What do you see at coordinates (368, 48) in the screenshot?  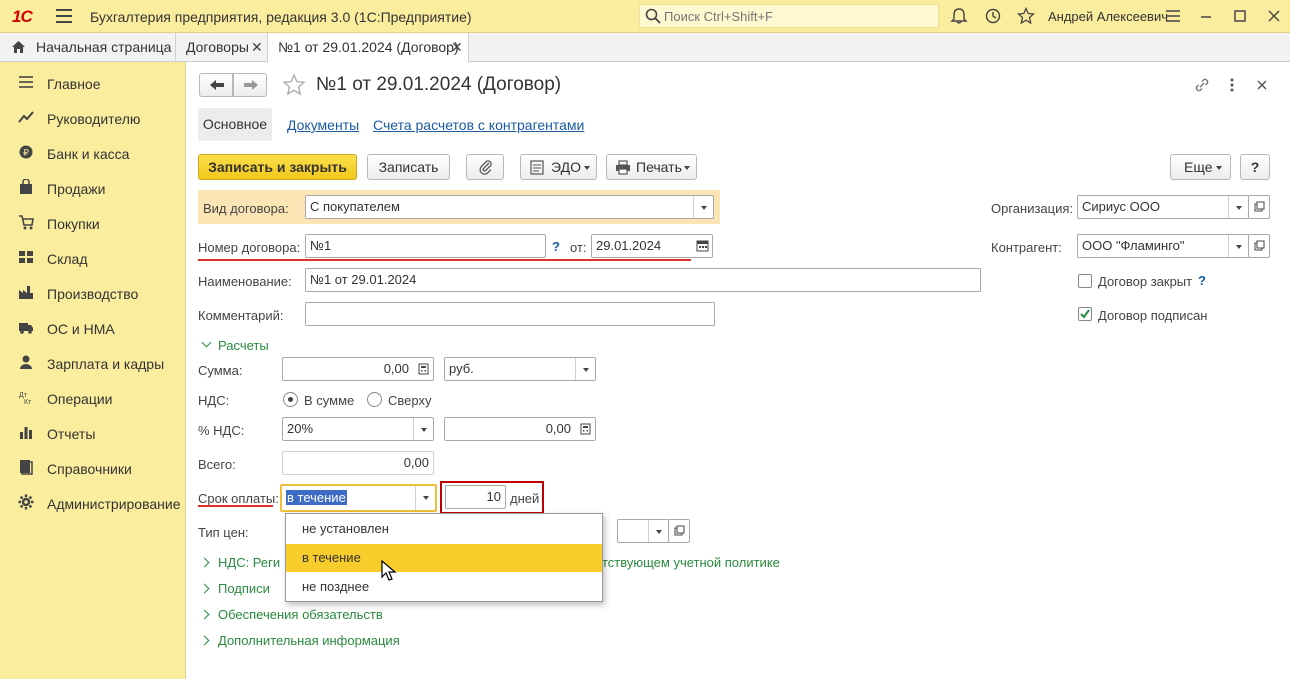 I see `tab-contract-1: №1 от 29.01.2024 (Договор) ✕` at bounding box center [368, 48].